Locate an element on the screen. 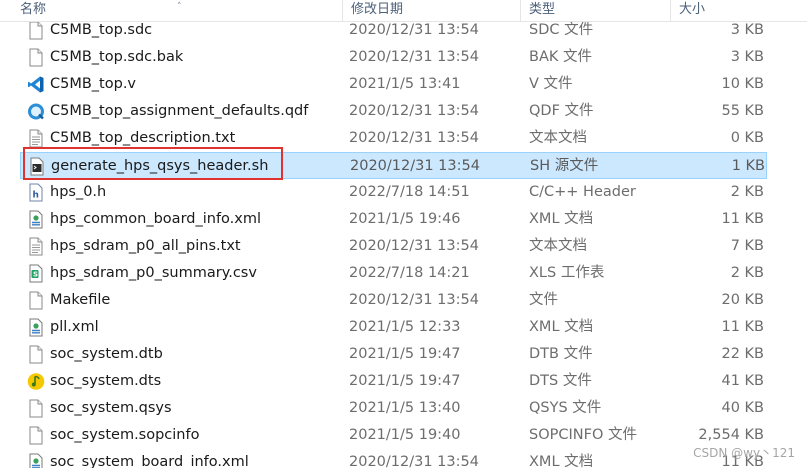 The width and height of the screenshot is (807, 468). column-header-bar: 名称 ˄ 修改日期 类型 大小 is located at coordinates (403, 11).